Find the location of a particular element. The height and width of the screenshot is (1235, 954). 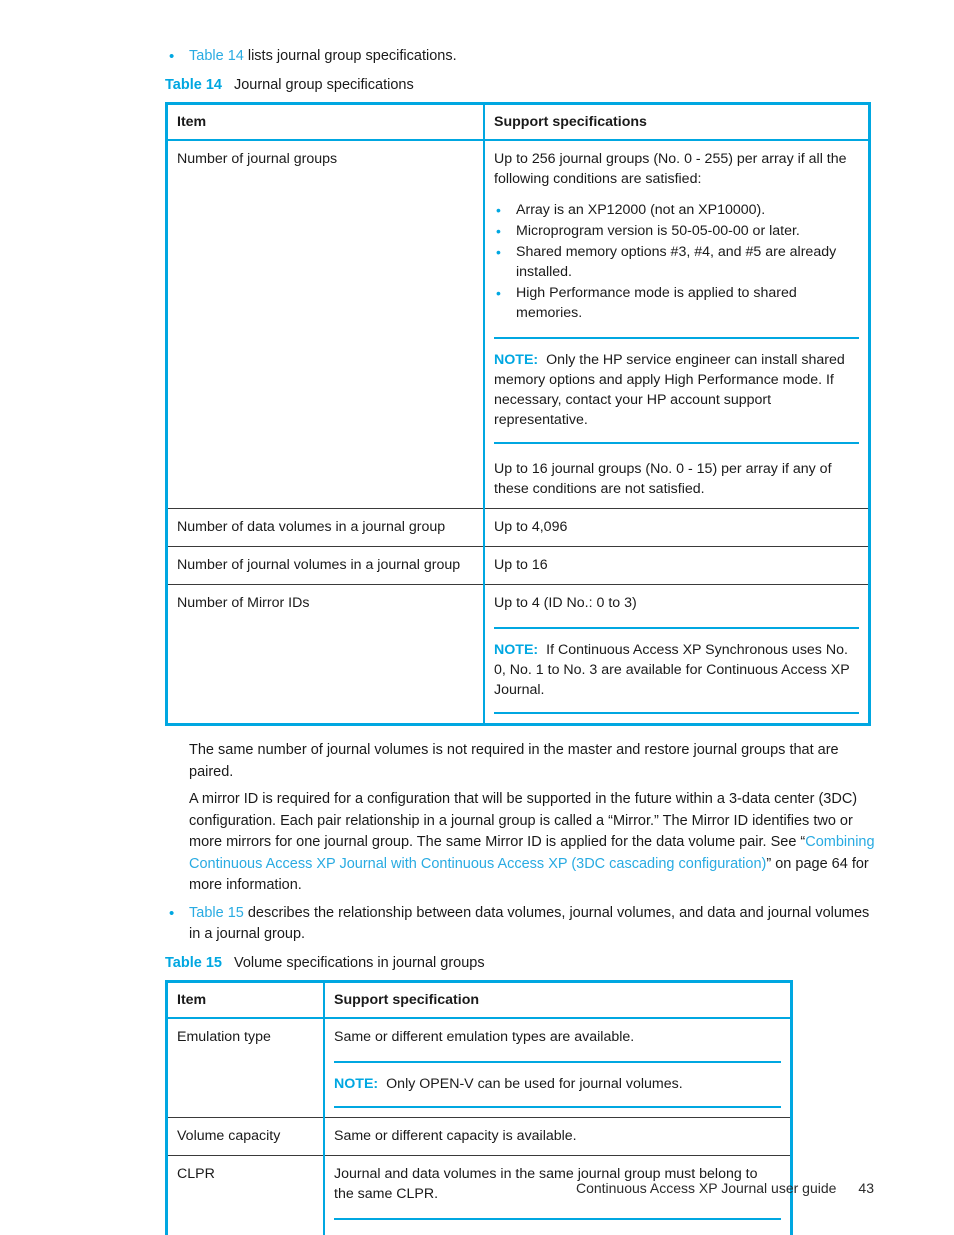

table14-row3-spec-intro: Up to 4 (ID No.: 0 to 3) is located at coordinates (565, 603).